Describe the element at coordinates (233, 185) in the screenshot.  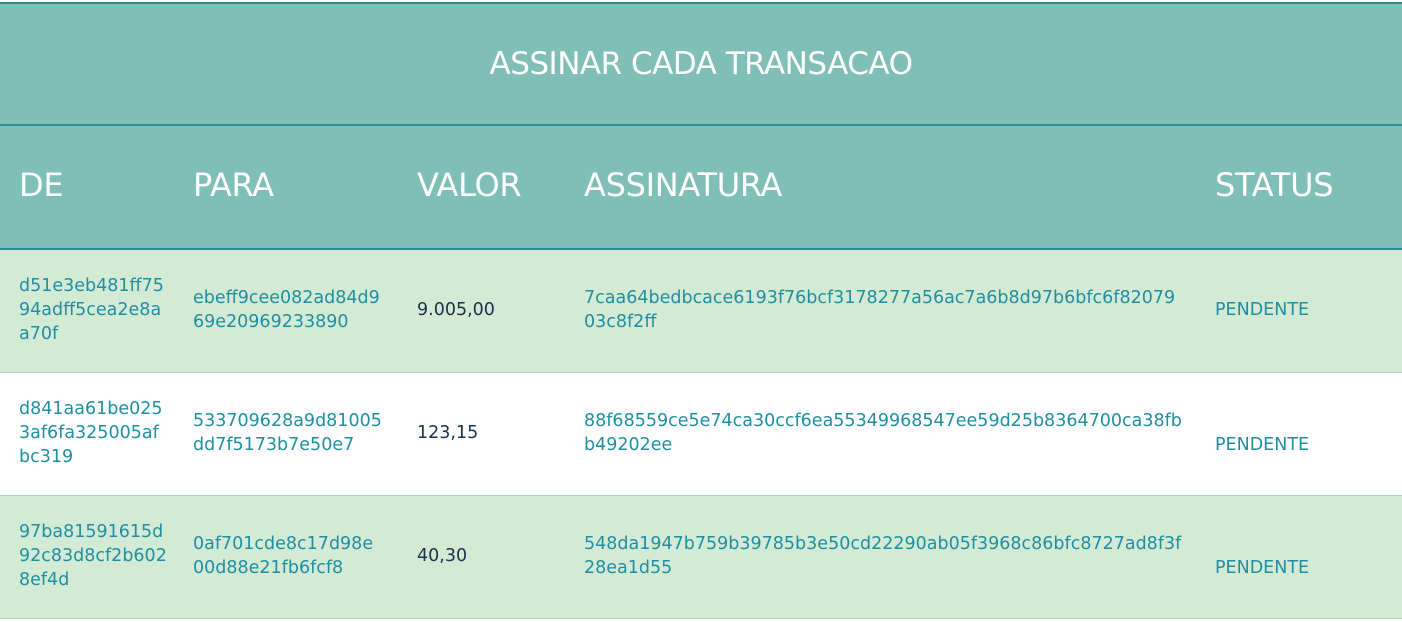
I see `column-header-para: PARA` at that location.